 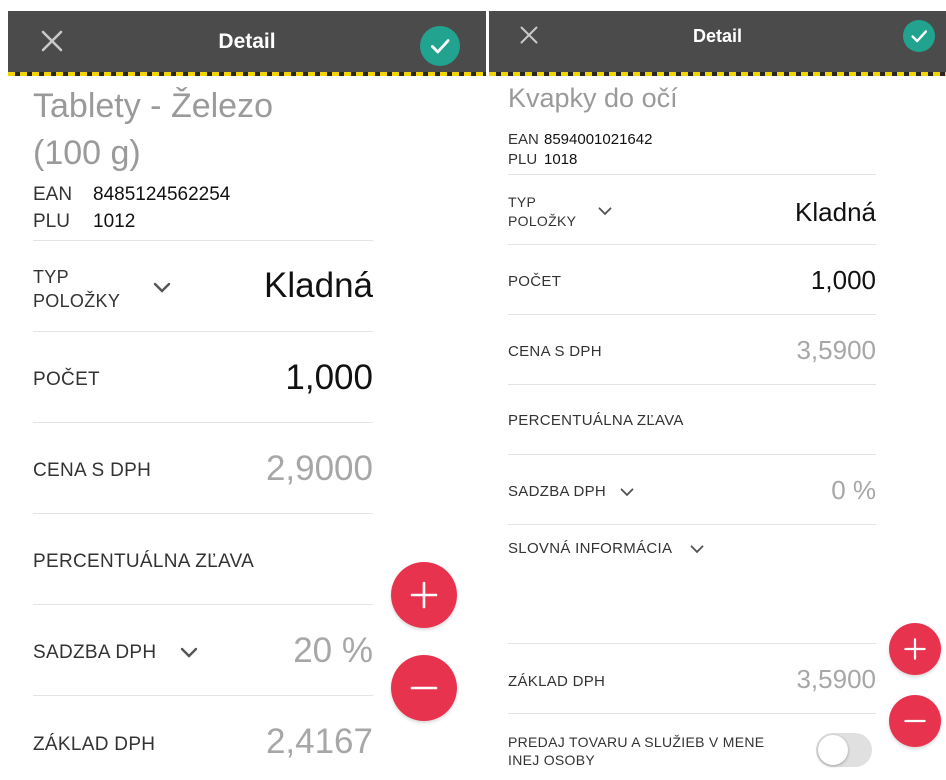 I want to click on vat-rate-row: SADZBA DPH 0 %, so click(x=716, y=489).